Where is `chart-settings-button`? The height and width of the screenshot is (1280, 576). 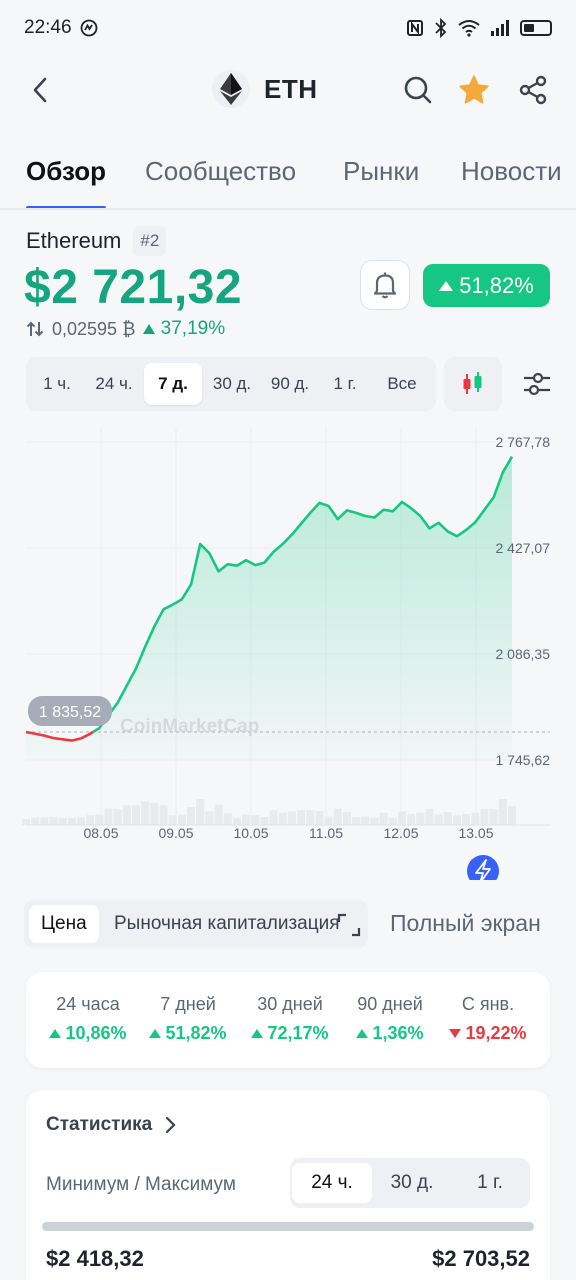
chart-settings-button is located at coordinates (537, 384).